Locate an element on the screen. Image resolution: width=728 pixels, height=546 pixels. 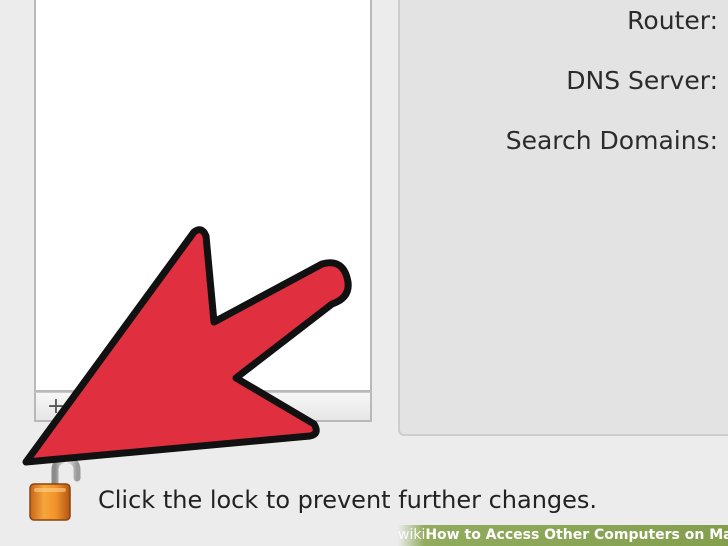
add-service-button: + is located at coordinates (56, 407).